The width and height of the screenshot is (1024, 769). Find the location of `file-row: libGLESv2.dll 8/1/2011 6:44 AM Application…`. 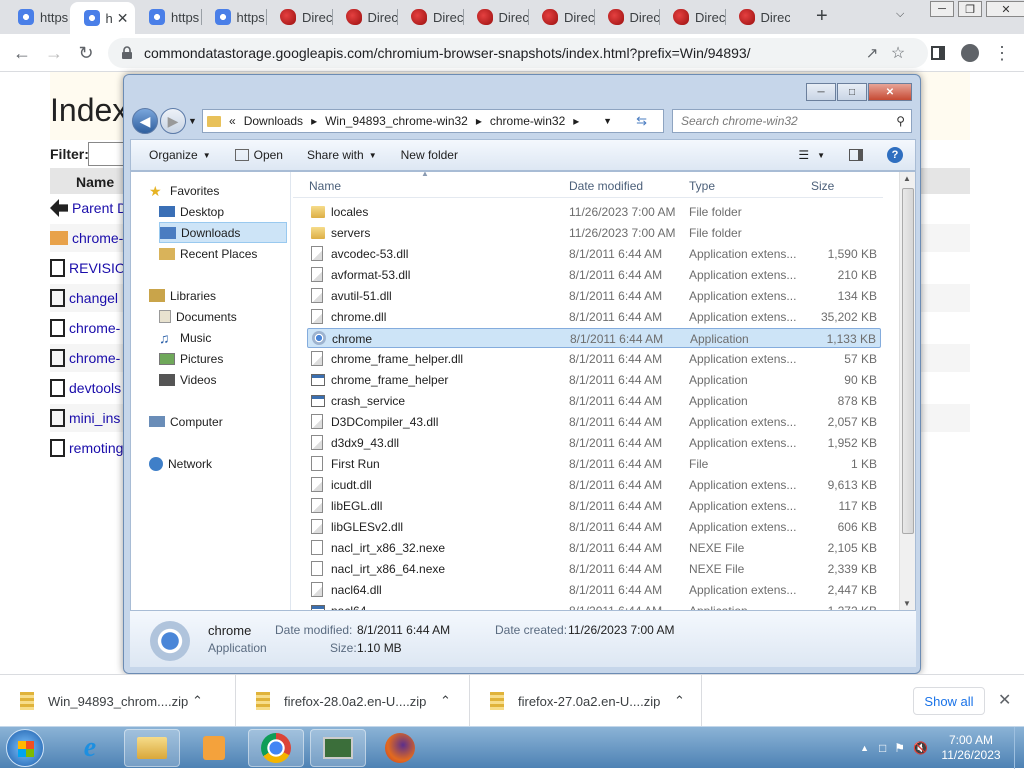

file-row: libGLESv2.dll 8/1/2011 6:44 AM Application… is located at coordinates (594, 527).